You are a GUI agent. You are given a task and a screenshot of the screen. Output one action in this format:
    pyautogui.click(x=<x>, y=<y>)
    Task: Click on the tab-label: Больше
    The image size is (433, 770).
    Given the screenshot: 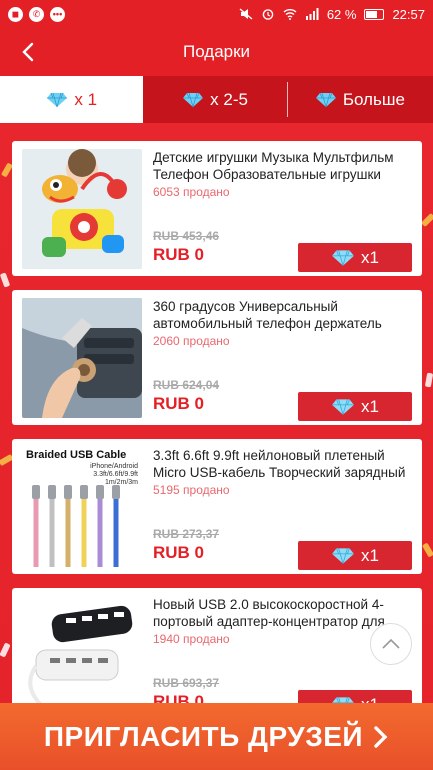 What is the action you would take?
    pyautogui.click(x=373, y=99)
    